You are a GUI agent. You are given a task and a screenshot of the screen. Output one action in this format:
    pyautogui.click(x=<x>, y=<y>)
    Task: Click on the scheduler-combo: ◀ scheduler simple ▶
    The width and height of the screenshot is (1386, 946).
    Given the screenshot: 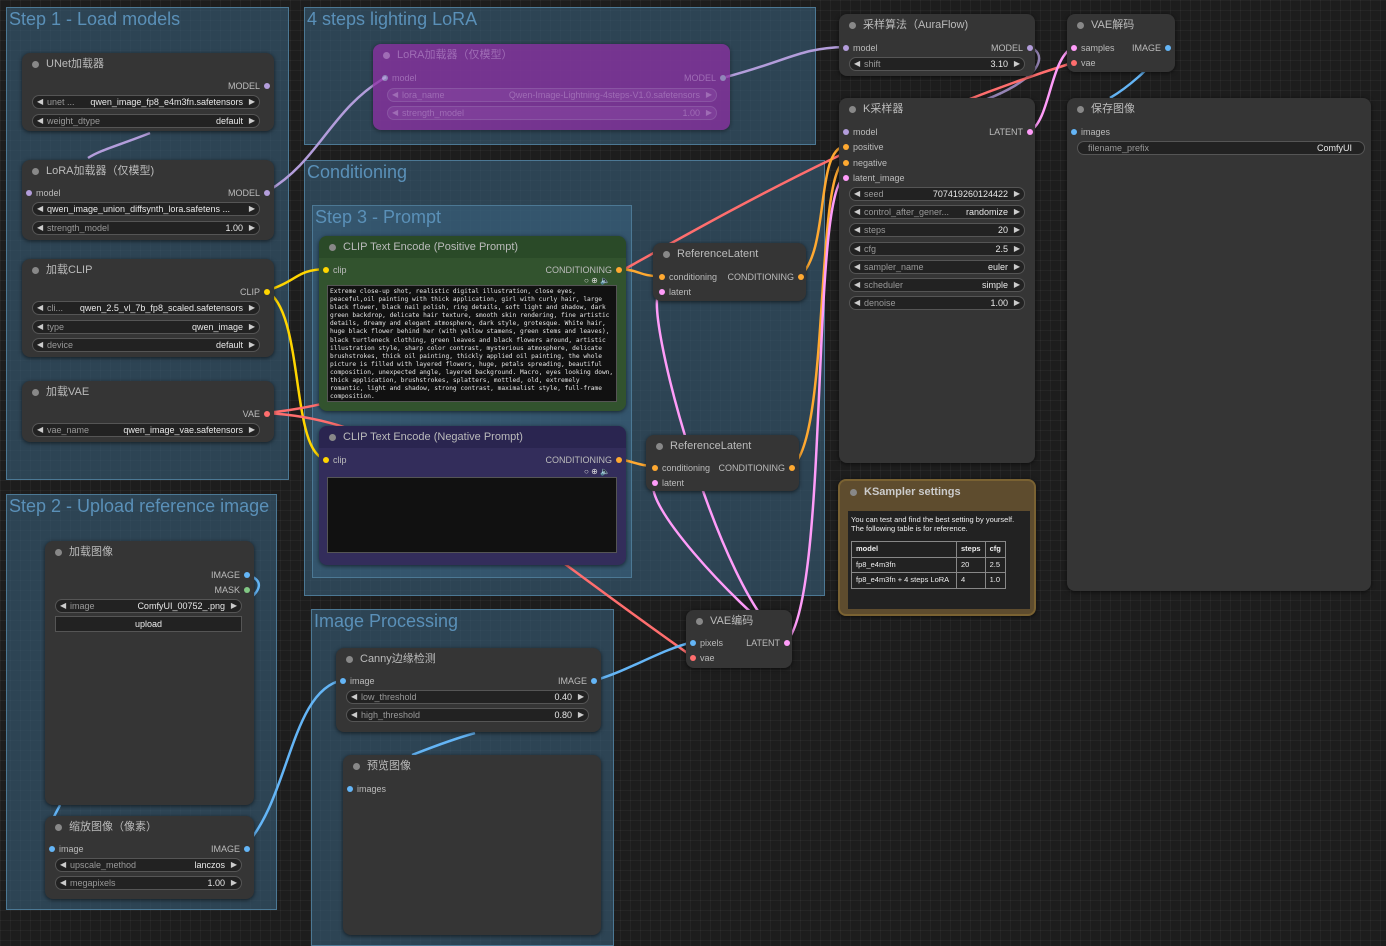 What is the action you would take?
    pyautogui.click(x=937, y=285)
    